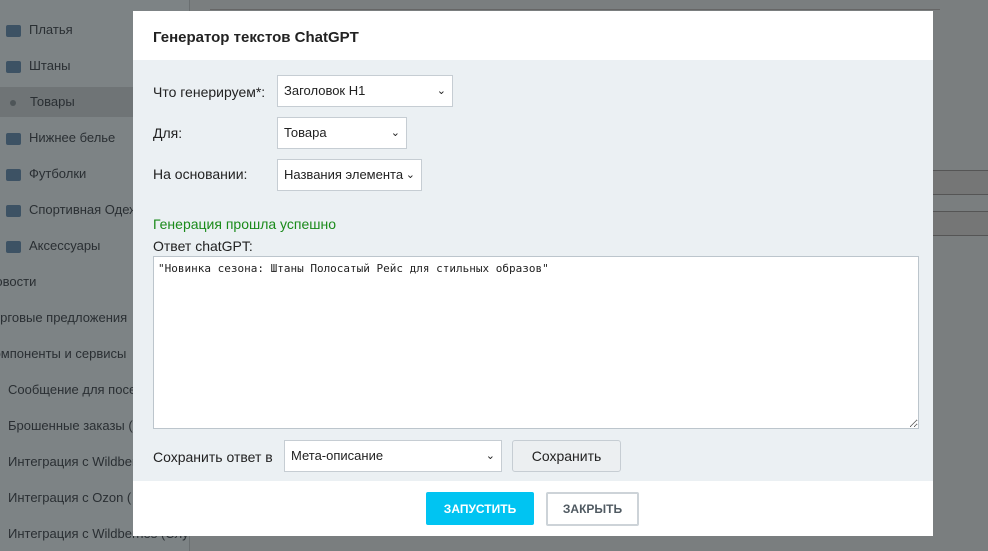  I want to click on what-select-value: Заголовок H1, so click(325, 90).